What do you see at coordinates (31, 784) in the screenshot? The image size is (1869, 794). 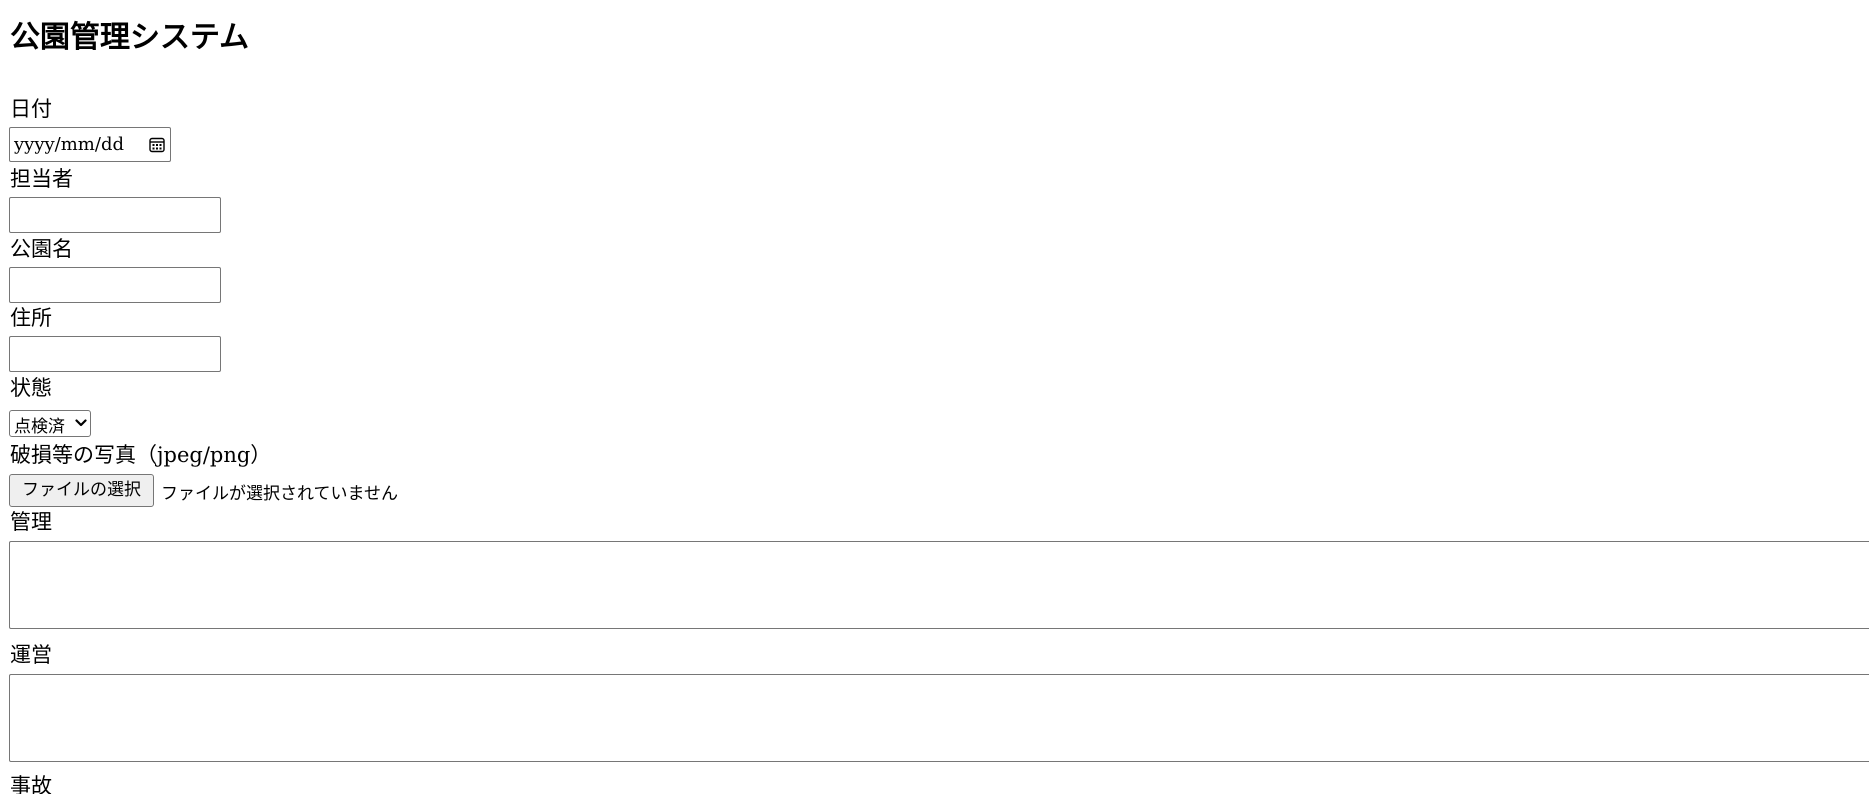 I see `accident-label: 事故` at bounding box center [31, 784].